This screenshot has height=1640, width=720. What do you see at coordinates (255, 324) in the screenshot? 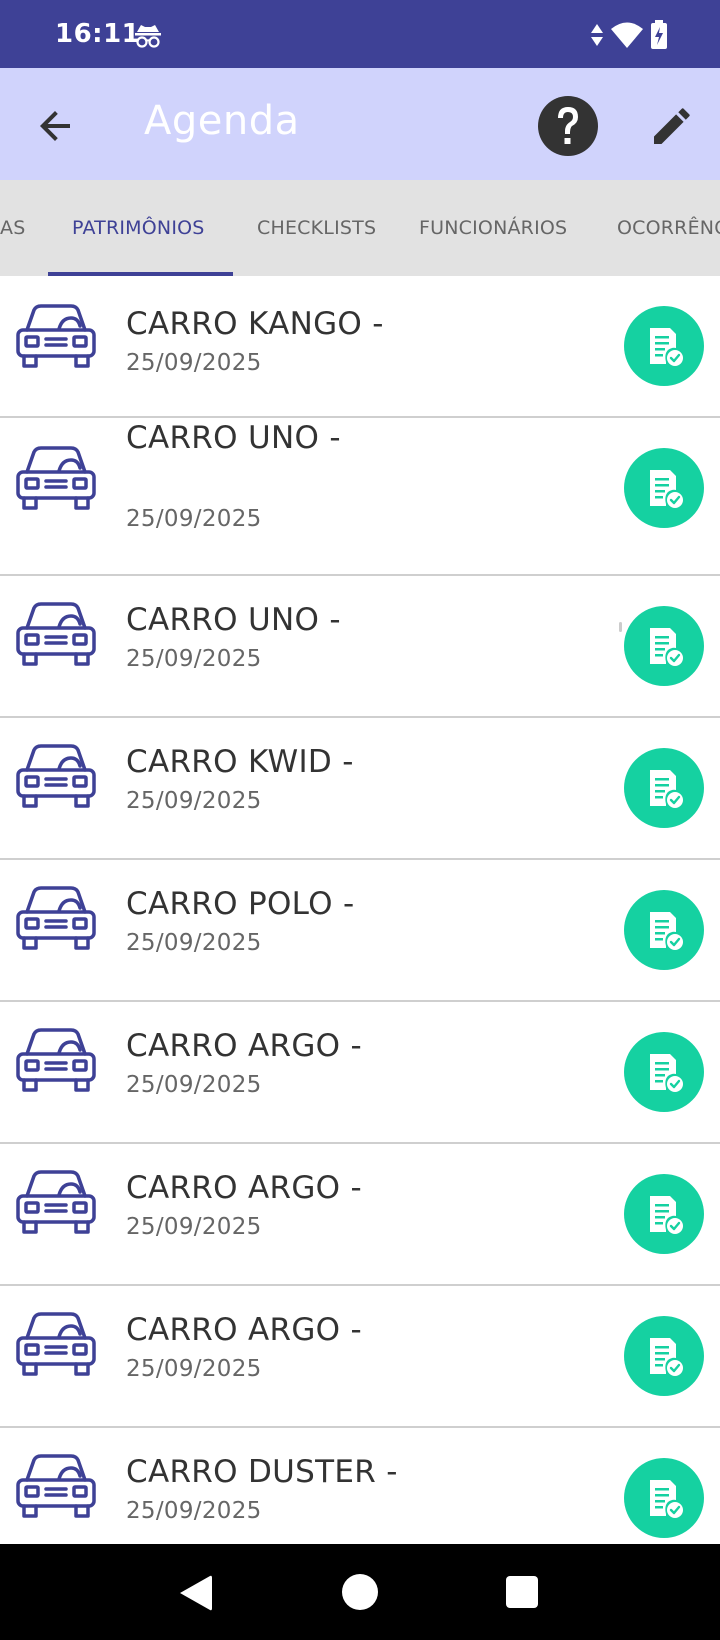
I see `item-title: CARRO KANGO -` at bounding box center [255, 324].